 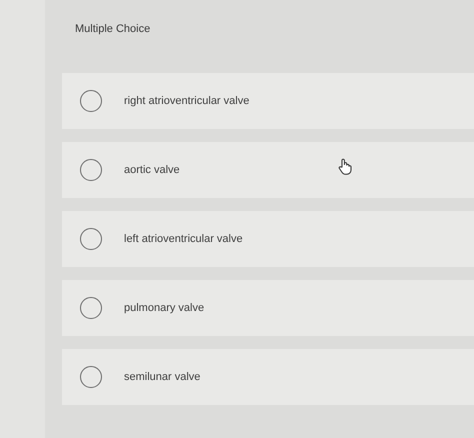 I want to click on hand-cursor-icon, so click(x=345, y=166).